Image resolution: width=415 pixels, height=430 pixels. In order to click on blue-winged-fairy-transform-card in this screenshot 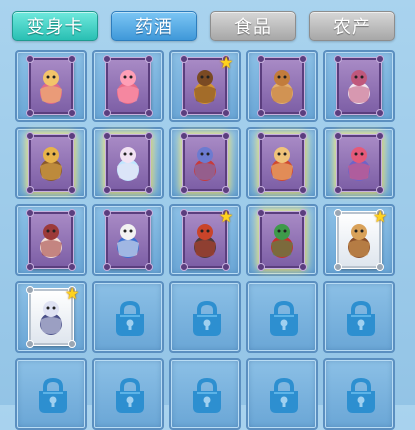, I will do `click(128, 163)`.